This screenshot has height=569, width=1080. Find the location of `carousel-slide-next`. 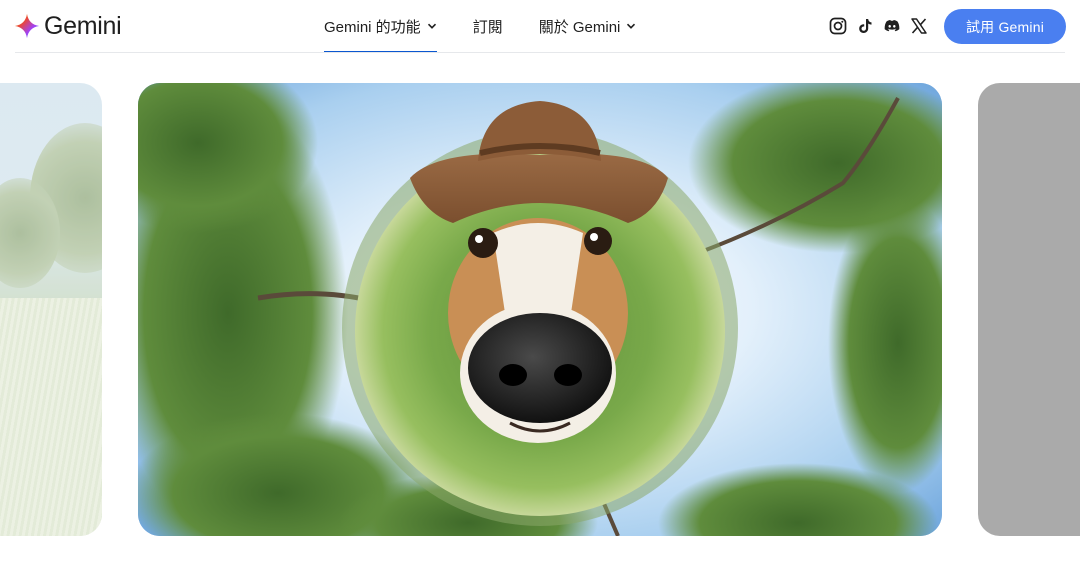

carousel-slide-next is located at coordinates (1029, 309).